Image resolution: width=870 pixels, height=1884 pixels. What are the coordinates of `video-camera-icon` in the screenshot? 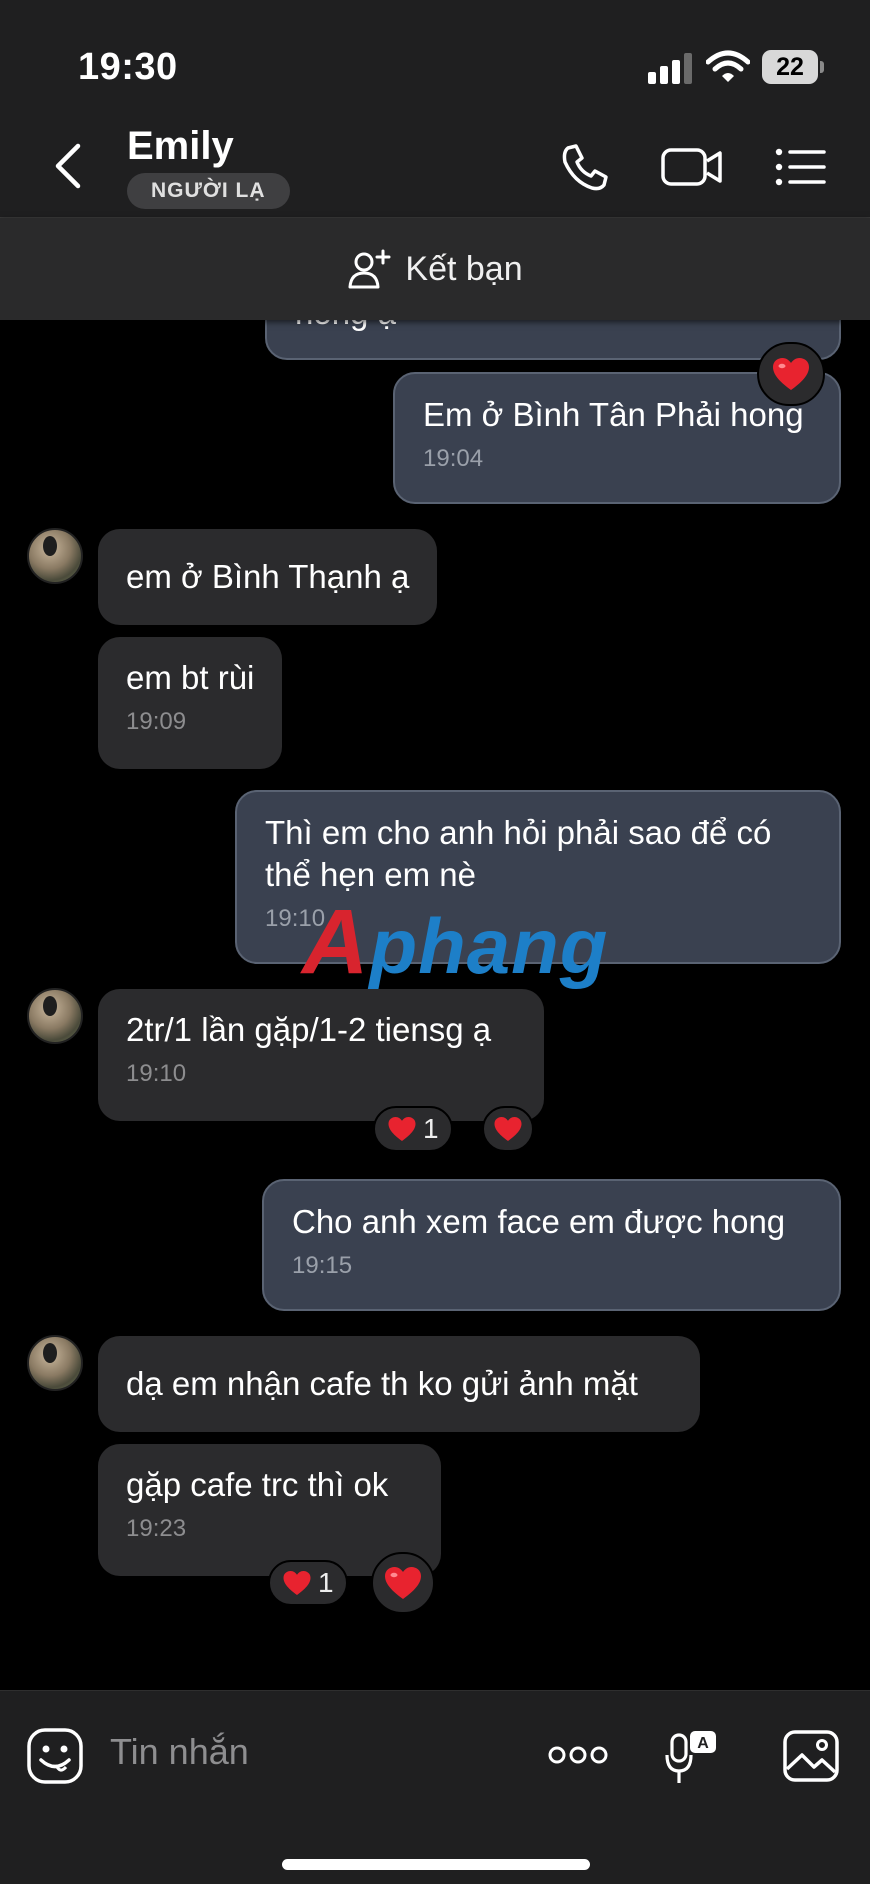 It's located at (692, 167).